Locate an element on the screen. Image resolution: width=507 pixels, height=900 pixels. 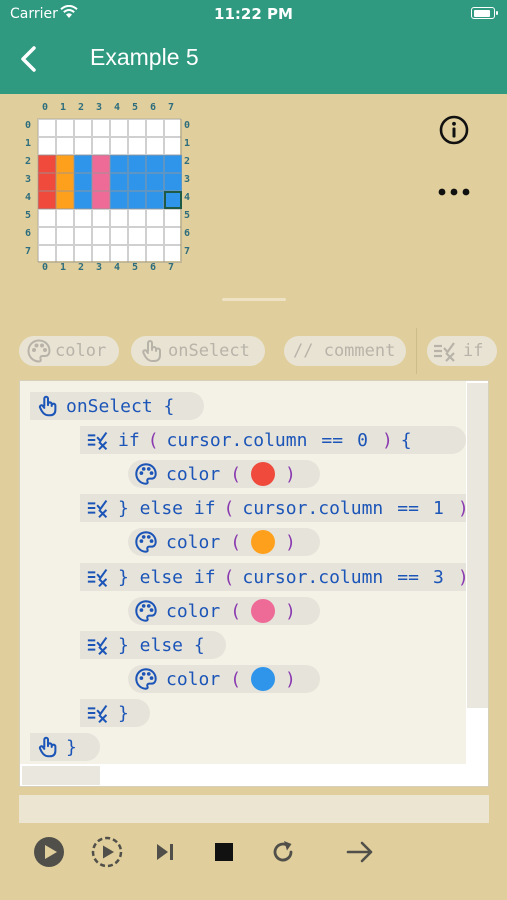
pixel-grid is located at coordinates (109, 190).